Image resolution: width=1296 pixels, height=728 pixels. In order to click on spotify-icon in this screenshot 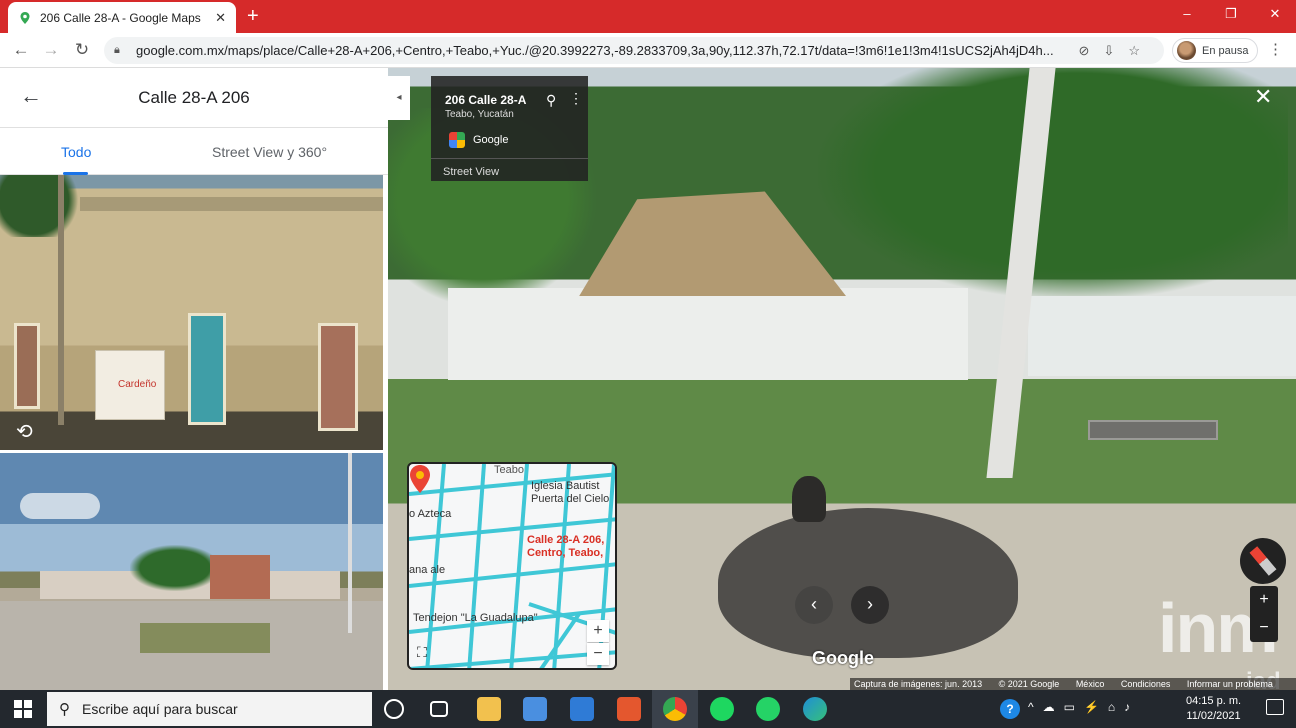, I will do `click(722, 709)`.